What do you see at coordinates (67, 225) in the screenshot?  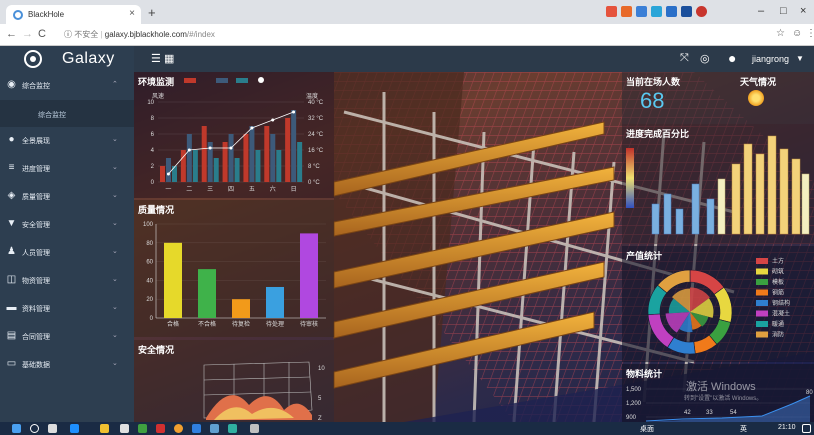 I see `sidebar-item: ▼ 安全管理 ⌄` at bounding box center [67, 225].